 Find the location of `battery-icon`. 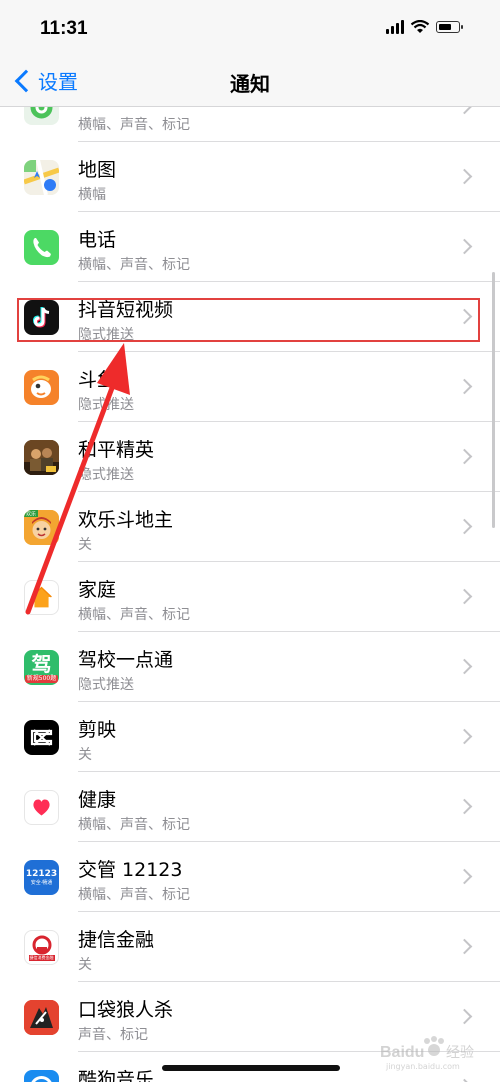

battery-icon is located at coordinates (449, 27).